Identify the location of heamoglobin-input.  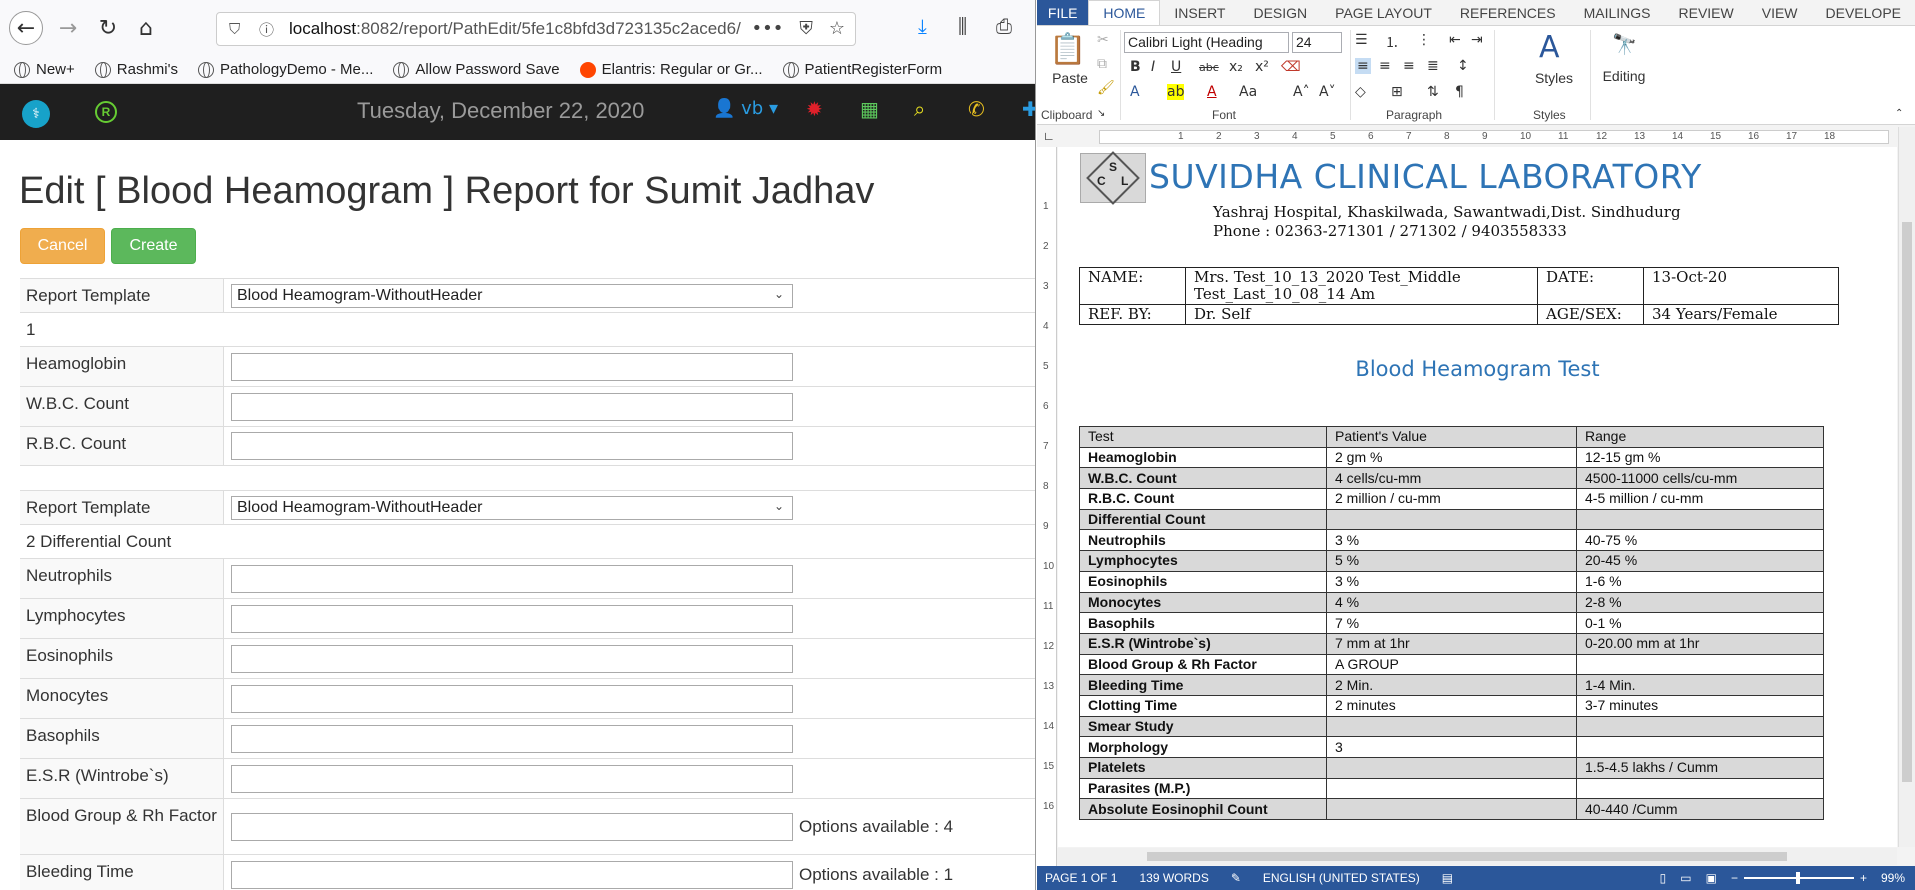
(512, 366).